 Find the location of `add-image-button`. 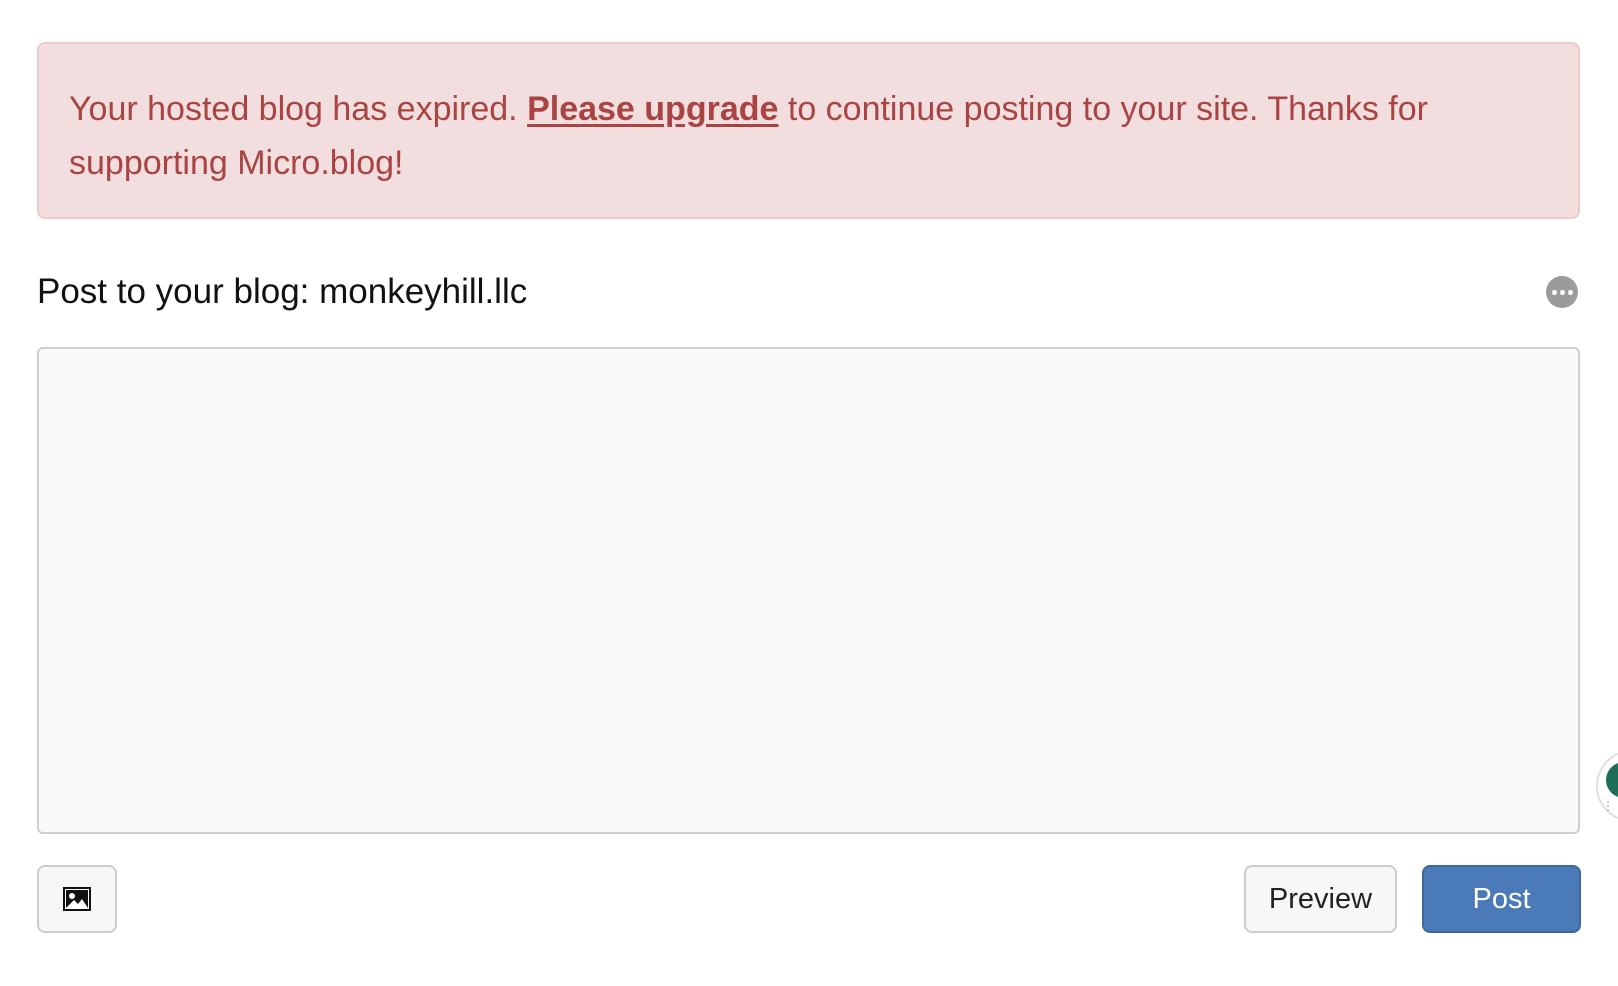

add-image-button is located at coordinates (77, 899).